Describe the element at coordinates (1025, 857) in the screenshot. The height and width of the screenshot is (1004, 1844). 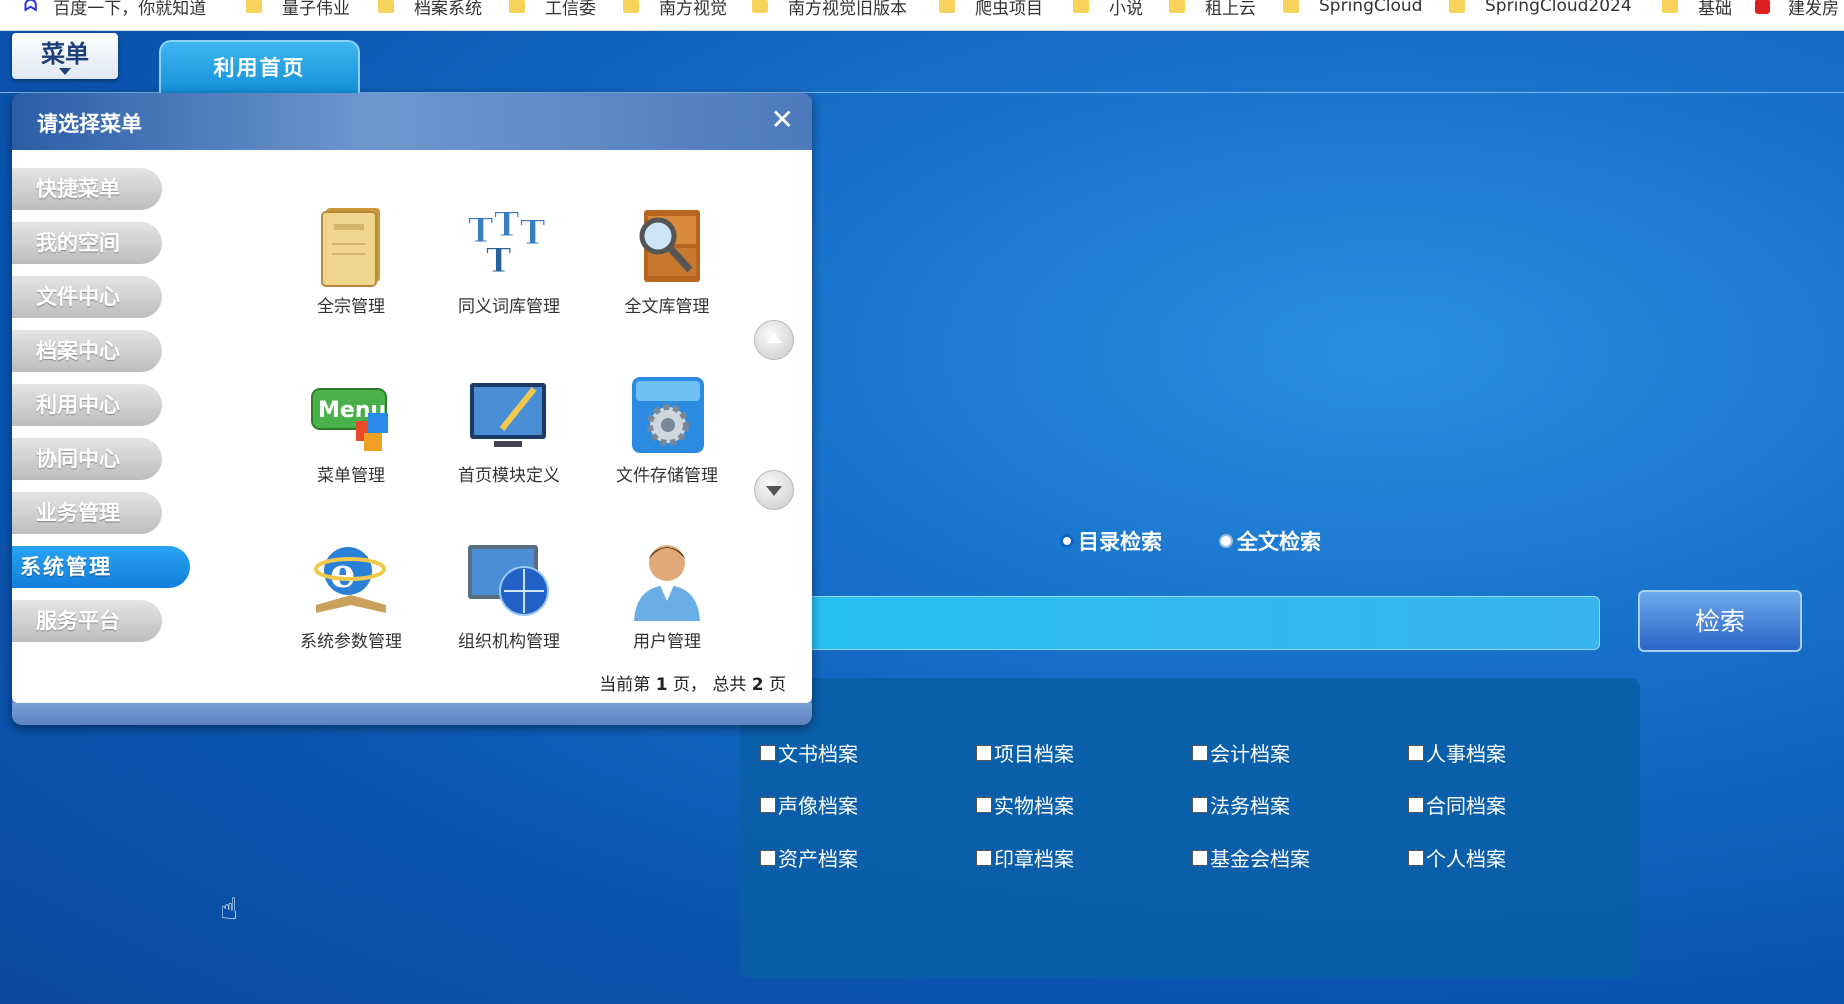
I see `category-checkbox: 印章档案` at that location.